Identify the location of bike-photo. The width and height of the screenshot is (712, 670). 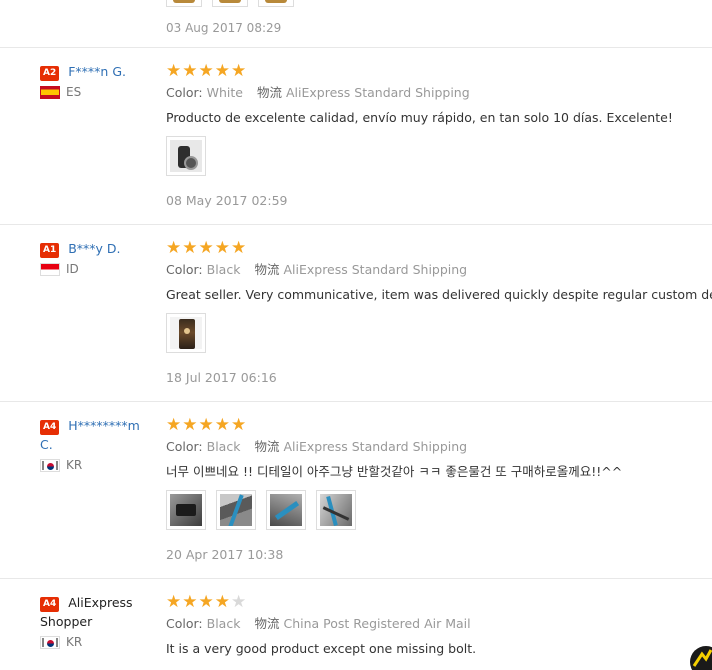
(336, 510).